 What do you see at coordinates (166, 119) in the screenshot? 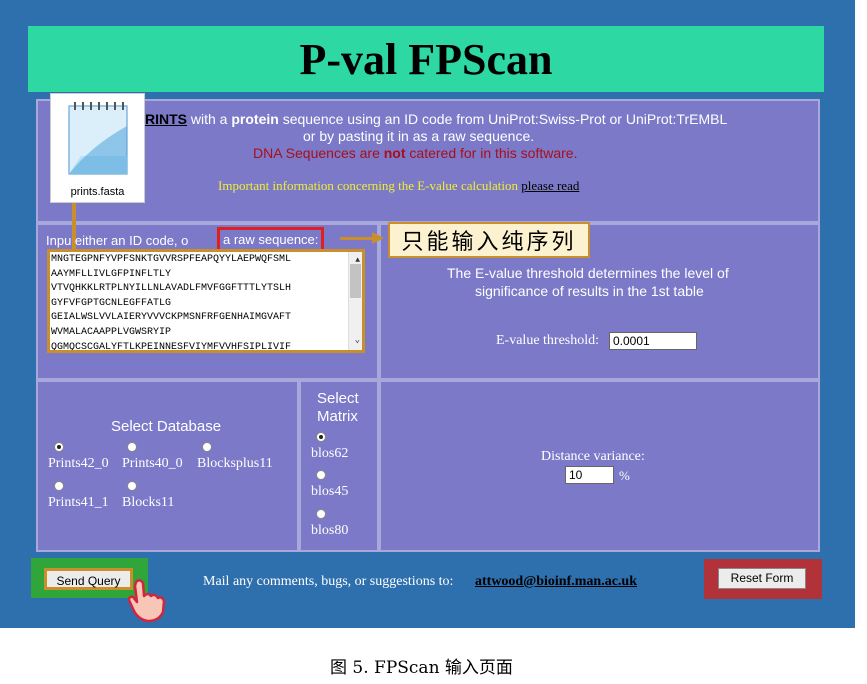
I see `prints-link: RINTS` at bounding box center [166, 119].